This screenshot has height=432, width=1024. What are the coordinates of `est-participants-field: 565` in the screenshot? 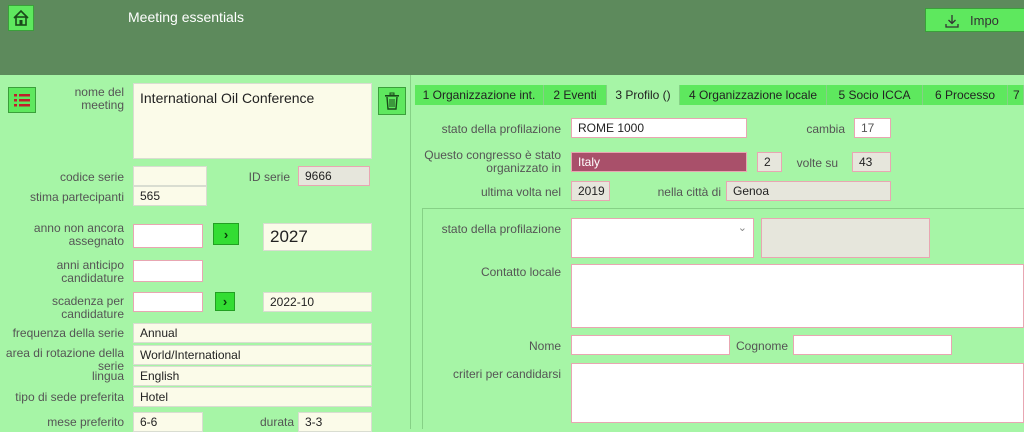 It's located at (170, 196).